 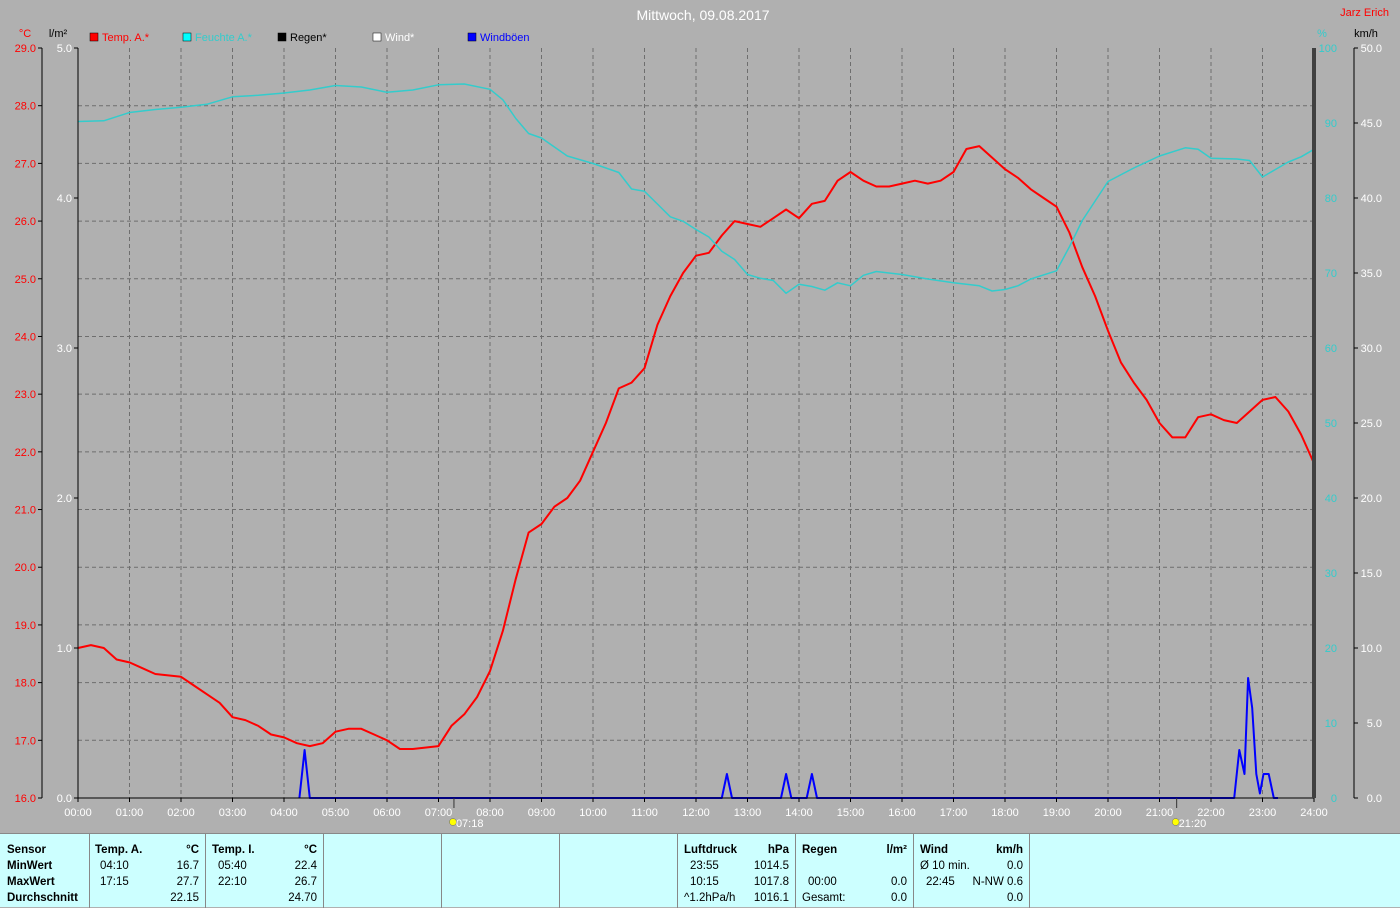 What do you see at coordinates (1366, 34) in the screenshot?
I see `wind-unit-label: km/h` at bounding box center [1366, 34].